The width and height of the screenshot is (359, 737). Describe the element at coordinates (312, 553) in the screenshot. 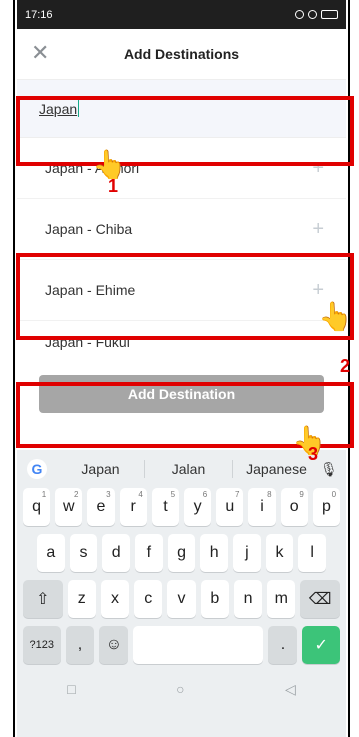

I see `key-l: l` at that location.